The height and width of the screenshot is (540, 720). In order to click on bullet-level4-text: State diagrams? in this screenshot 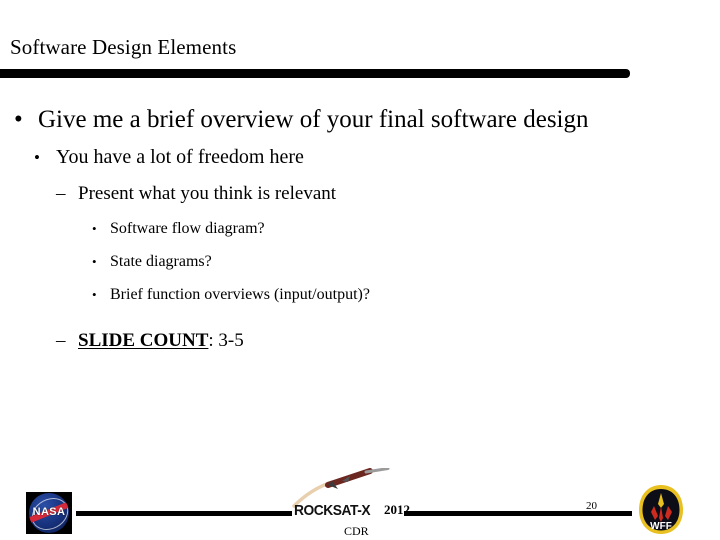, I will do `click(161, 261)`.